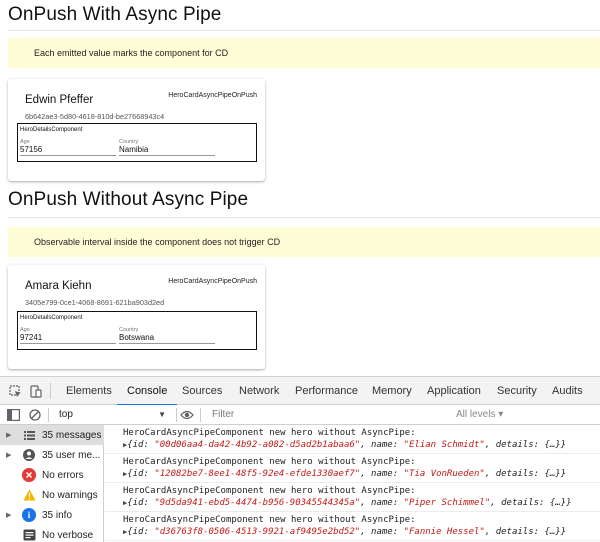 This screenshot has width=600, height=542. Describe the element at coordinates (187, 415) in the screenshot. I see `eye-icon` at that location.